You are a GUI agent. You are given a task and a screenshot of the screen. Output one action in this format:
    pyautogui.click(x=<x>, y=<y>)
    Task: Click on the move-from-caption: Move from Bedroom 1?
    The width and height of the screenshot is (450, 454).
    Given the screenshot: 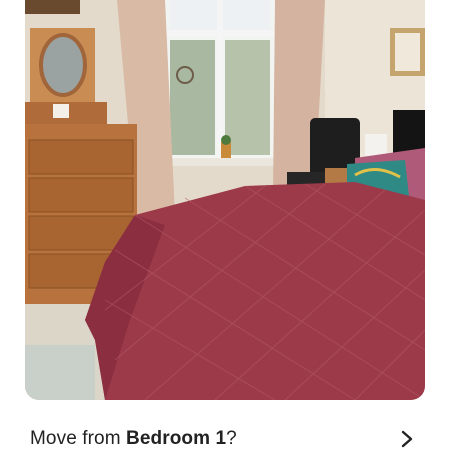 What is the action you would take?
    pyautogui.click(x=131, y=439)
    